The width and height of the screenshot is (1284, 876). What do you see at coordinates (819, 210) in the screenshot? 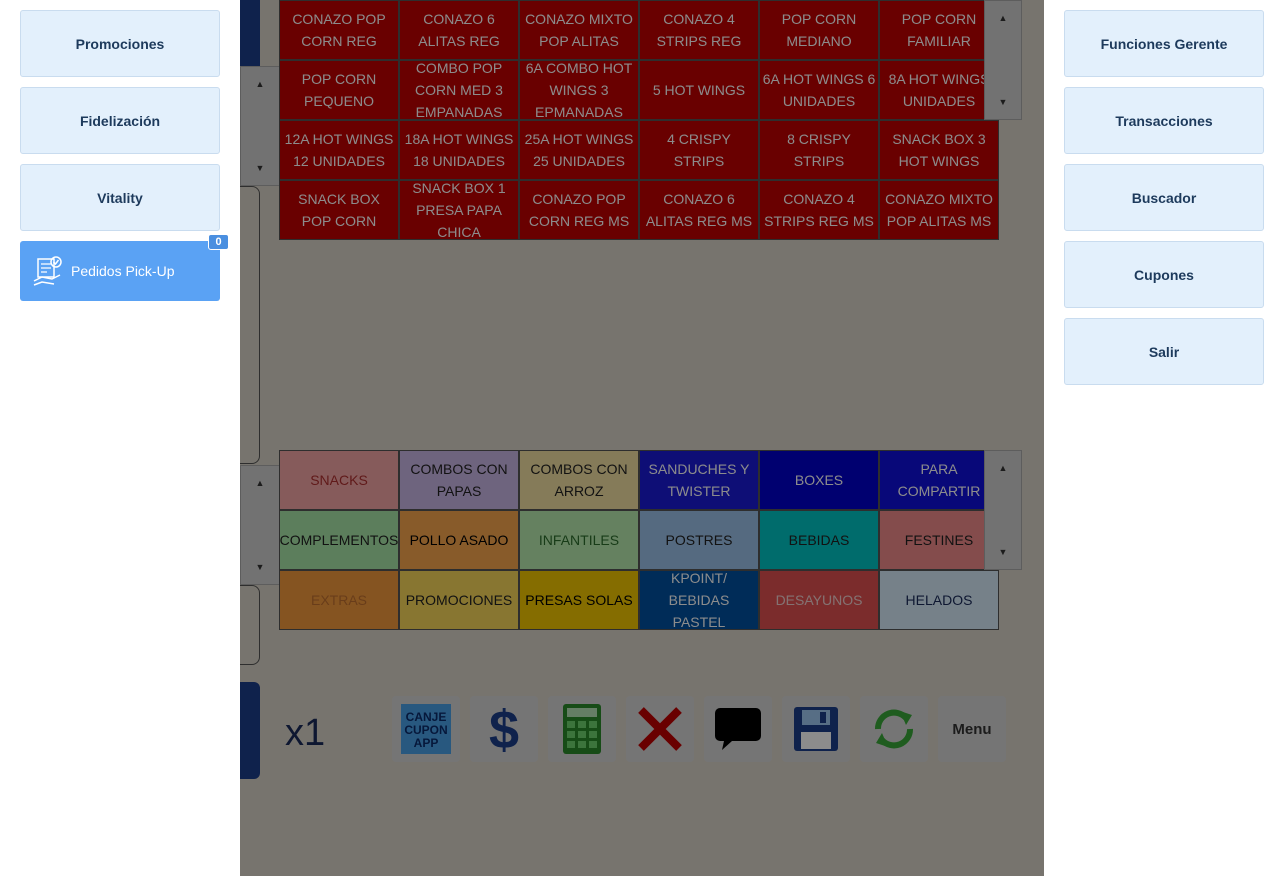
I see `product-tile: CONAZO 4 STRIPS REG MS` at bounding box center [819, 210].